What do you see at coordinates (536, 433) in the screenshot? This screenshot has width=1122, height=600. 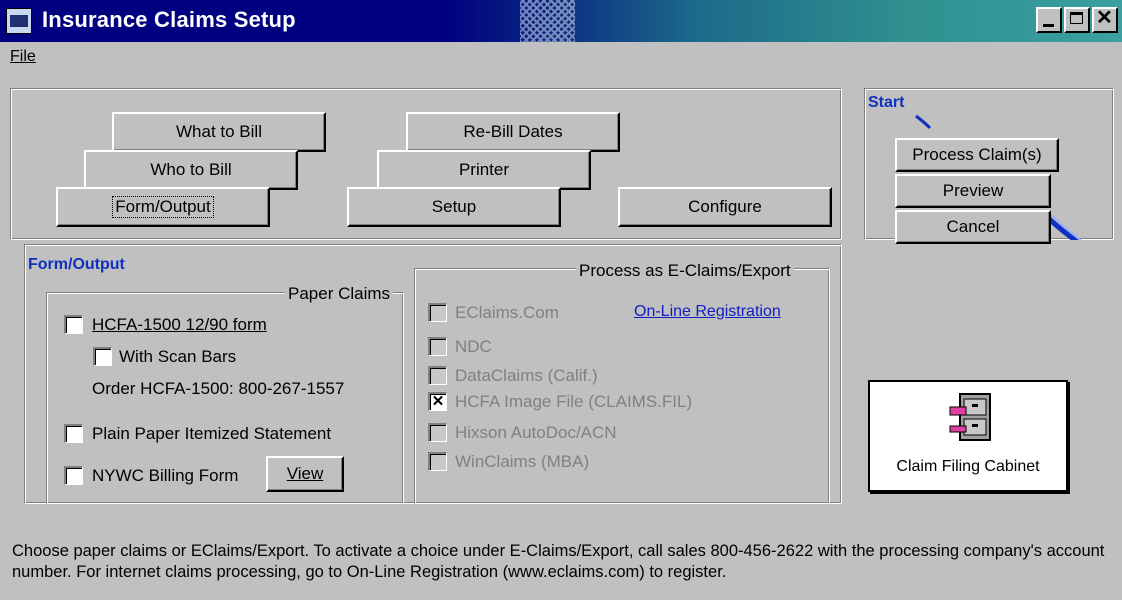 I see `hixson-label: Hixson AutoDoc/ACN` at bounding box center [536, 433].